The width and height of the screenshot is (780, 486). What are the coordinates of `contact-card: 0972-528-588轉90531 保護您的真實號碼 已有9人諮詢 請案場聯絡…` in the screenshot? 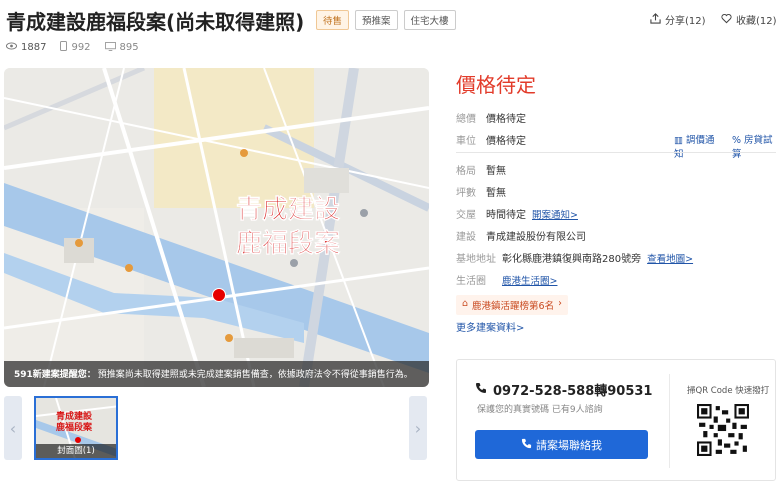 It's located at (616, 420).